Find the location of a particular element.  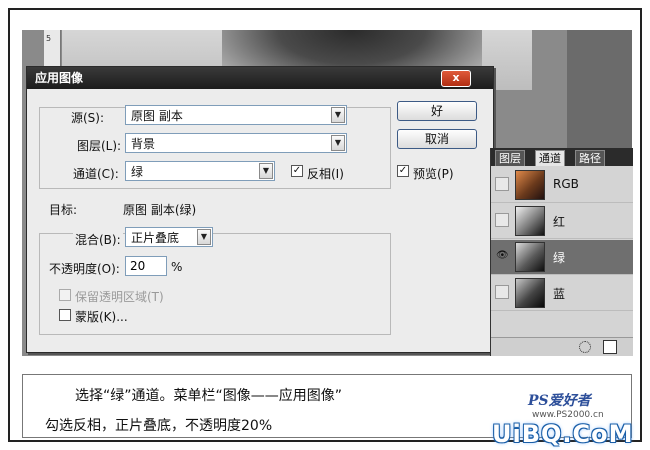

eye-icon: 👁 is located at coordinates (502, 255).